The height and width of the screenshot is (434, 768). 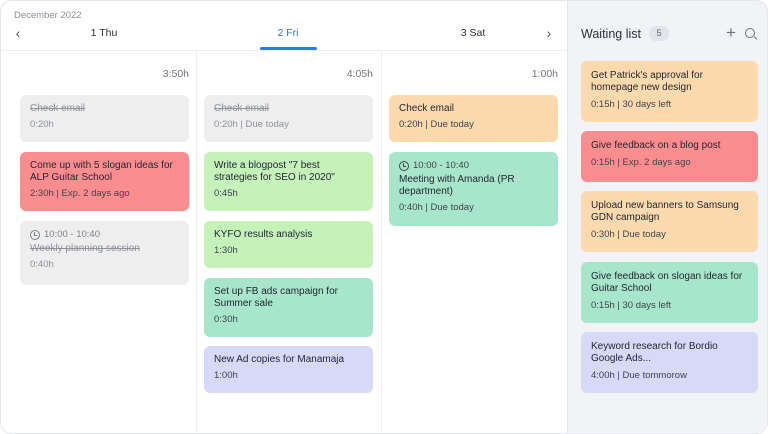 What do you see at coordinates (226, 193) in the screenshot?
I see `task-meta: 0:45h` at bounding box center [226, 193].